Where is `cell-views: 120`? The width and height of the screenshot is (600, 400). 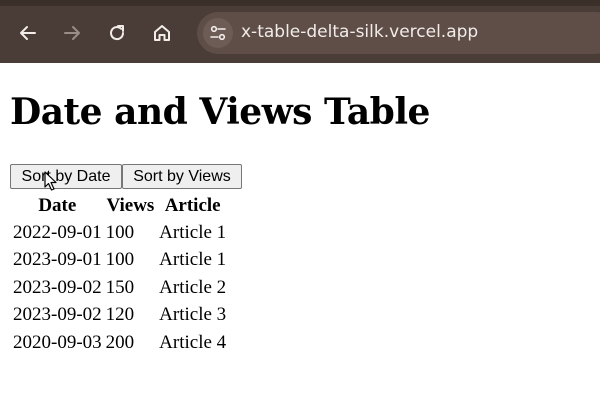 cell-views: 120 is located at coordinates (120, 315).